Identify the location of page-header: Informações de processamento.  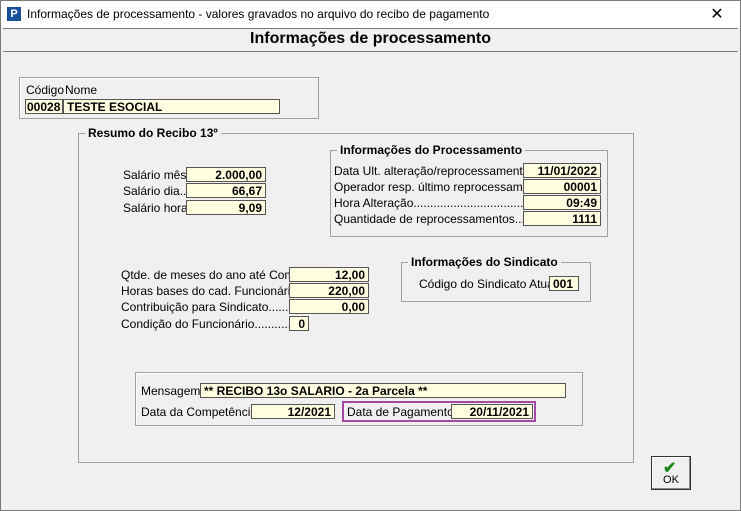
(370, 40).